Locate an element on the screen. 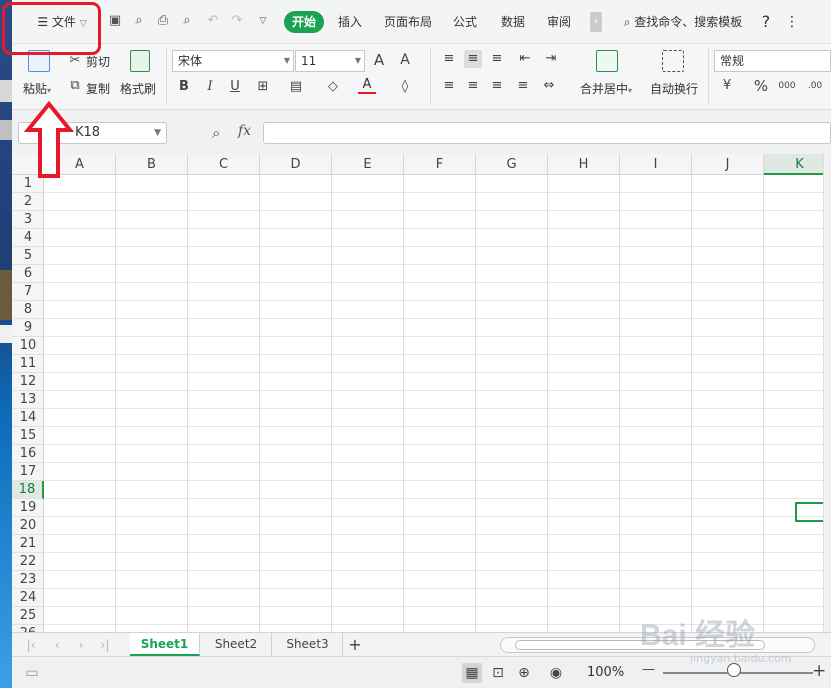  column-header-h: H is located at coordinates (584, 164).